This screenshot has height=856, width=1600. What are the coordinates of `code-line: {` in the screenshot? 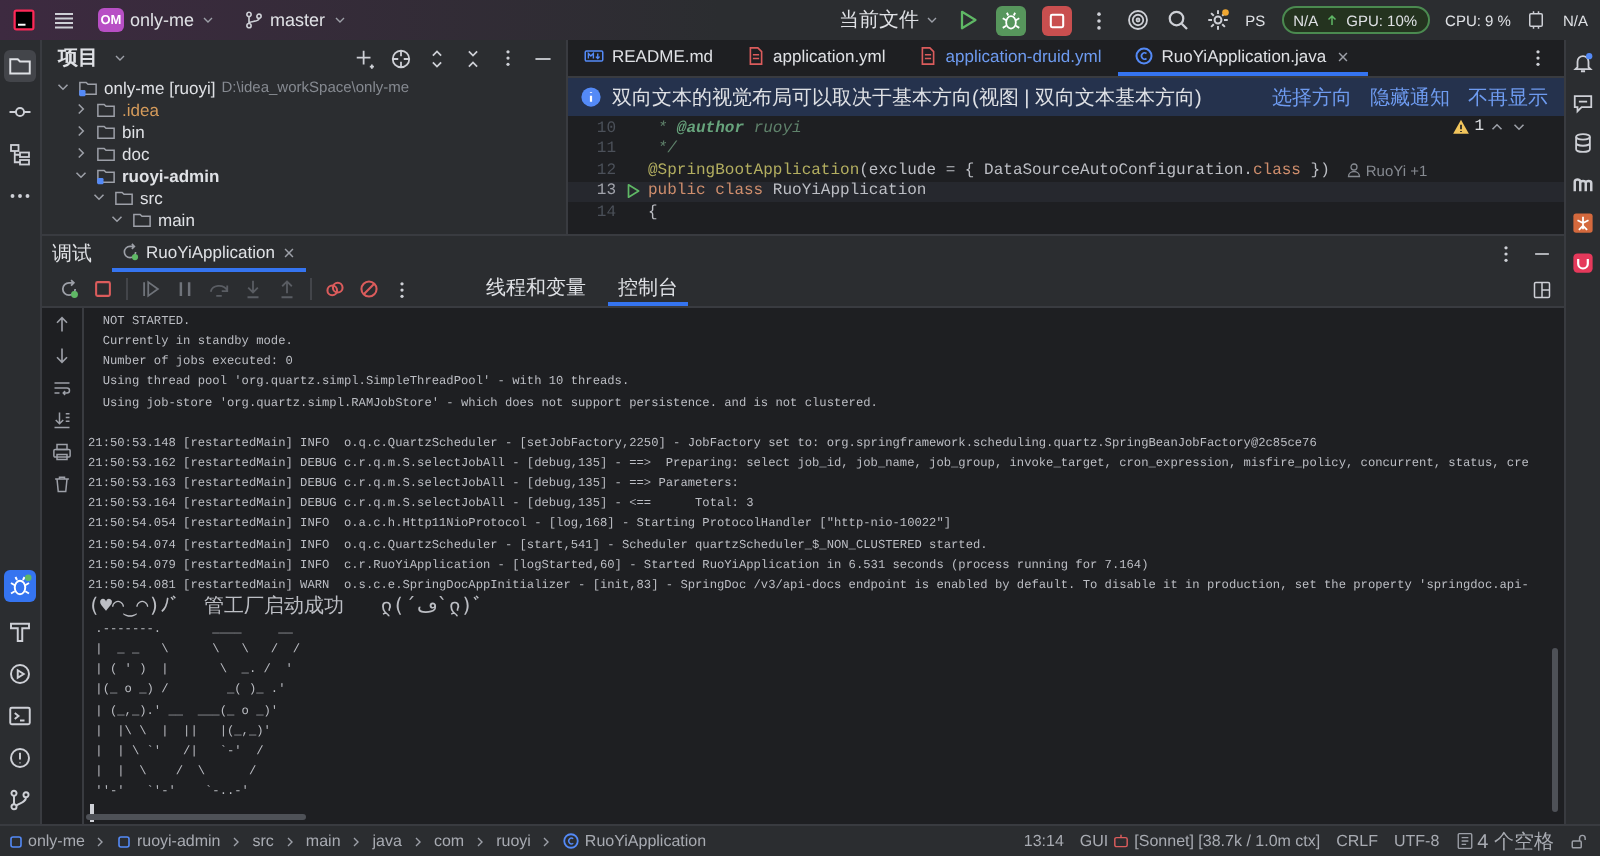 It's located at (653, 212).